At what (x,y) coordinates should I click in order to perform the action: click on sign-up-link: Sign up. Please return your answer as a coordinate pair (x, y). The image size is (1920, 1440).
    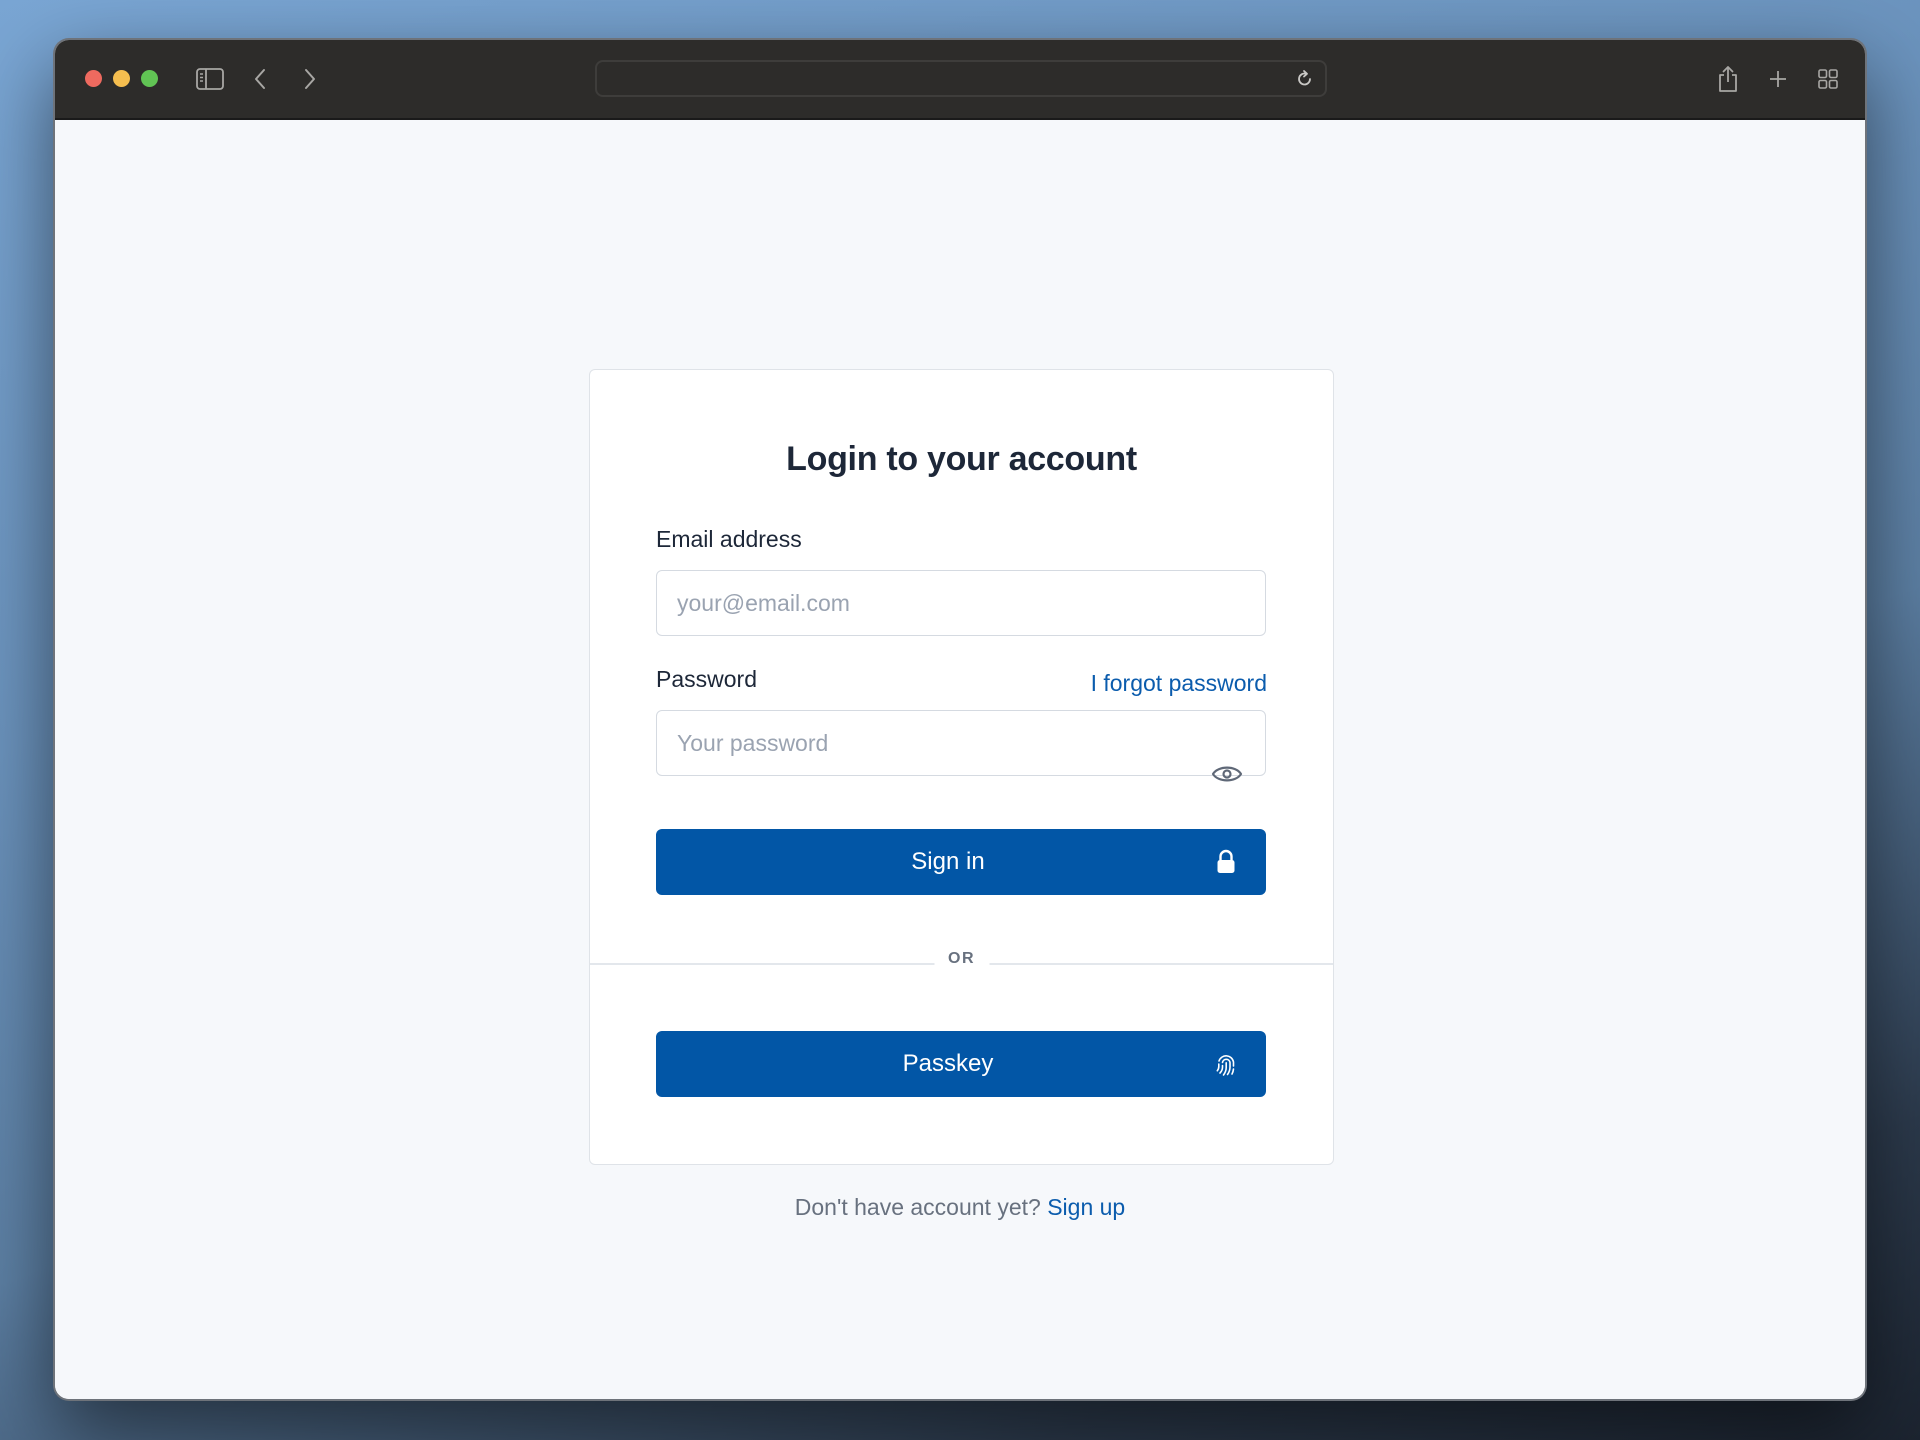
    Looking at the image, I should click on (1086, 1207).